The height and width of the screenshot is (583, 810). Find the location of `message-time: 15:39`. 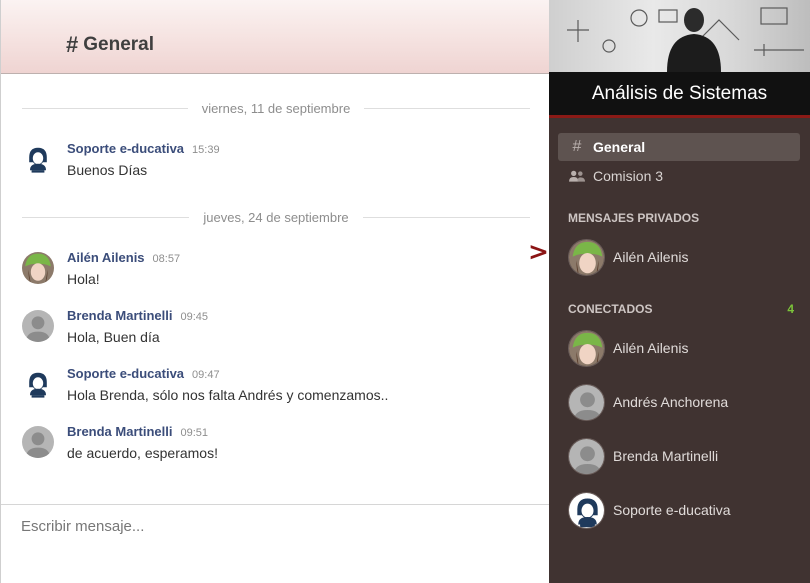

message-time: 15:39 is located at coordinates (206, 150).